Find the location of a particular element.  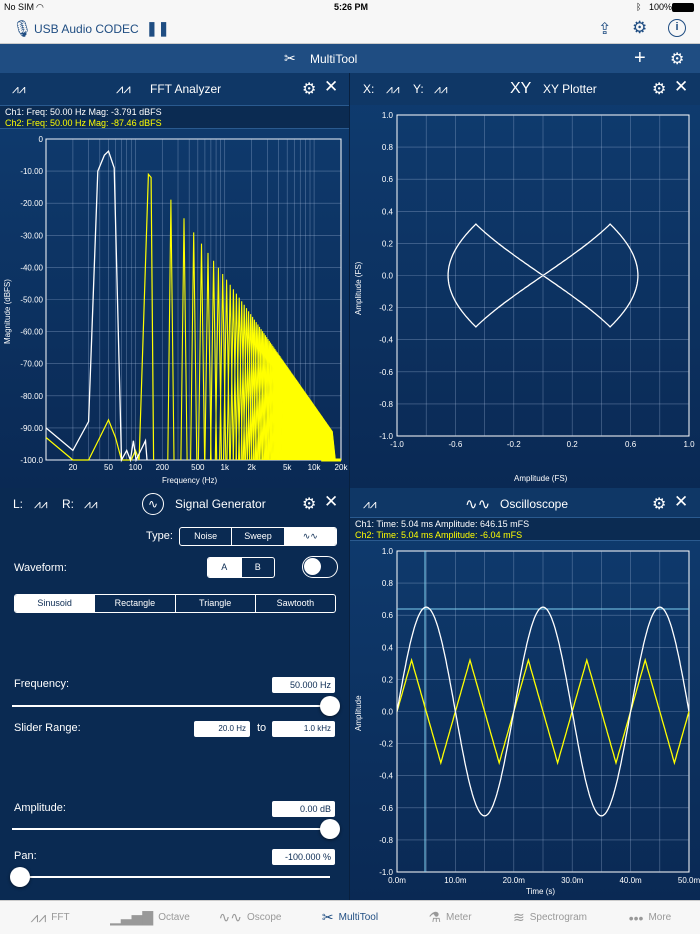

tab-fft: ⩘⩘ FFT is located at coordinates (50, 917).